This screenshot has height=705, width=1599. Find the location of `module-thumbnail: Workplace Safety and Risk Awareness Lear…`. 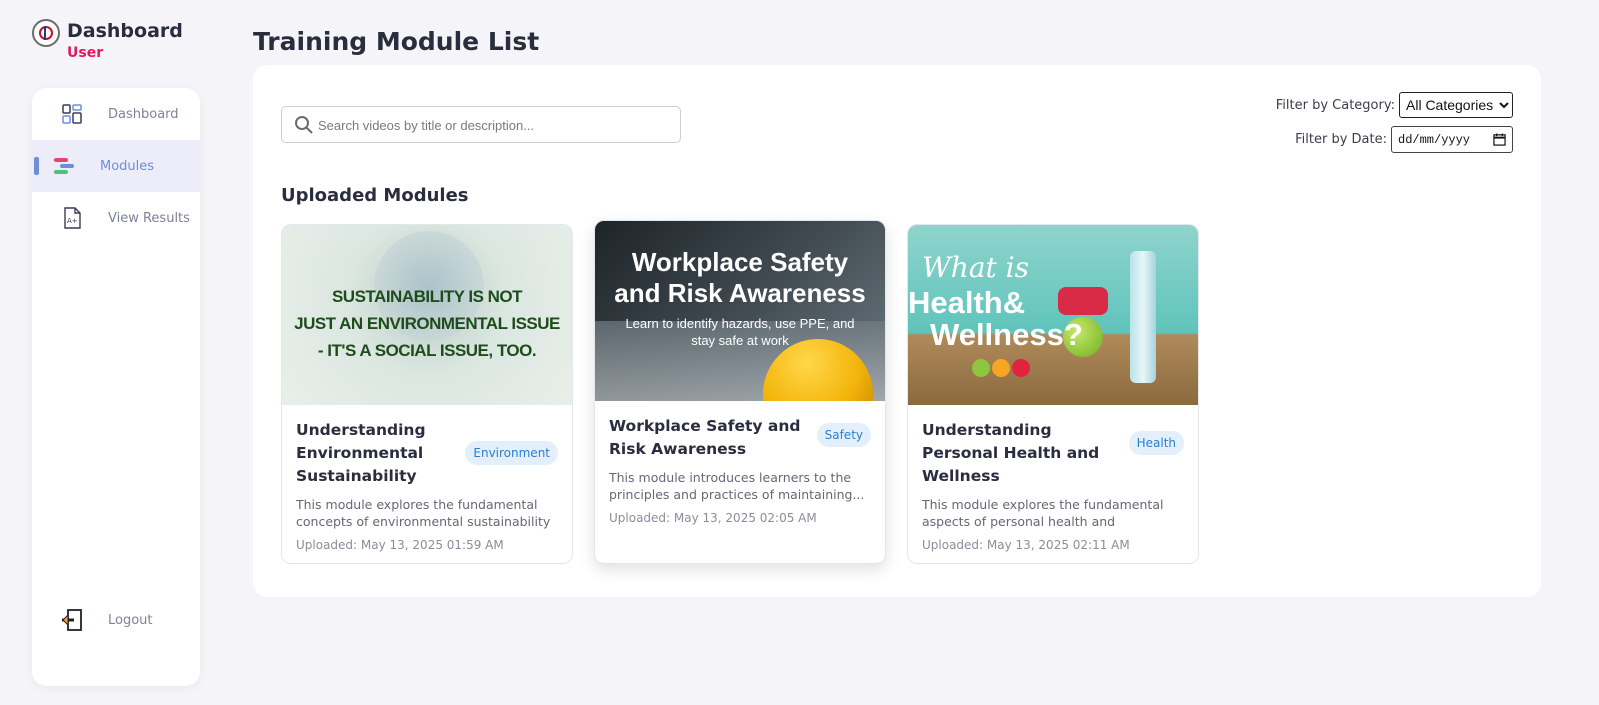

module-thumbnail: Workplace Safety and Risk Awareness Lear… is located at coordinates (740, 311).